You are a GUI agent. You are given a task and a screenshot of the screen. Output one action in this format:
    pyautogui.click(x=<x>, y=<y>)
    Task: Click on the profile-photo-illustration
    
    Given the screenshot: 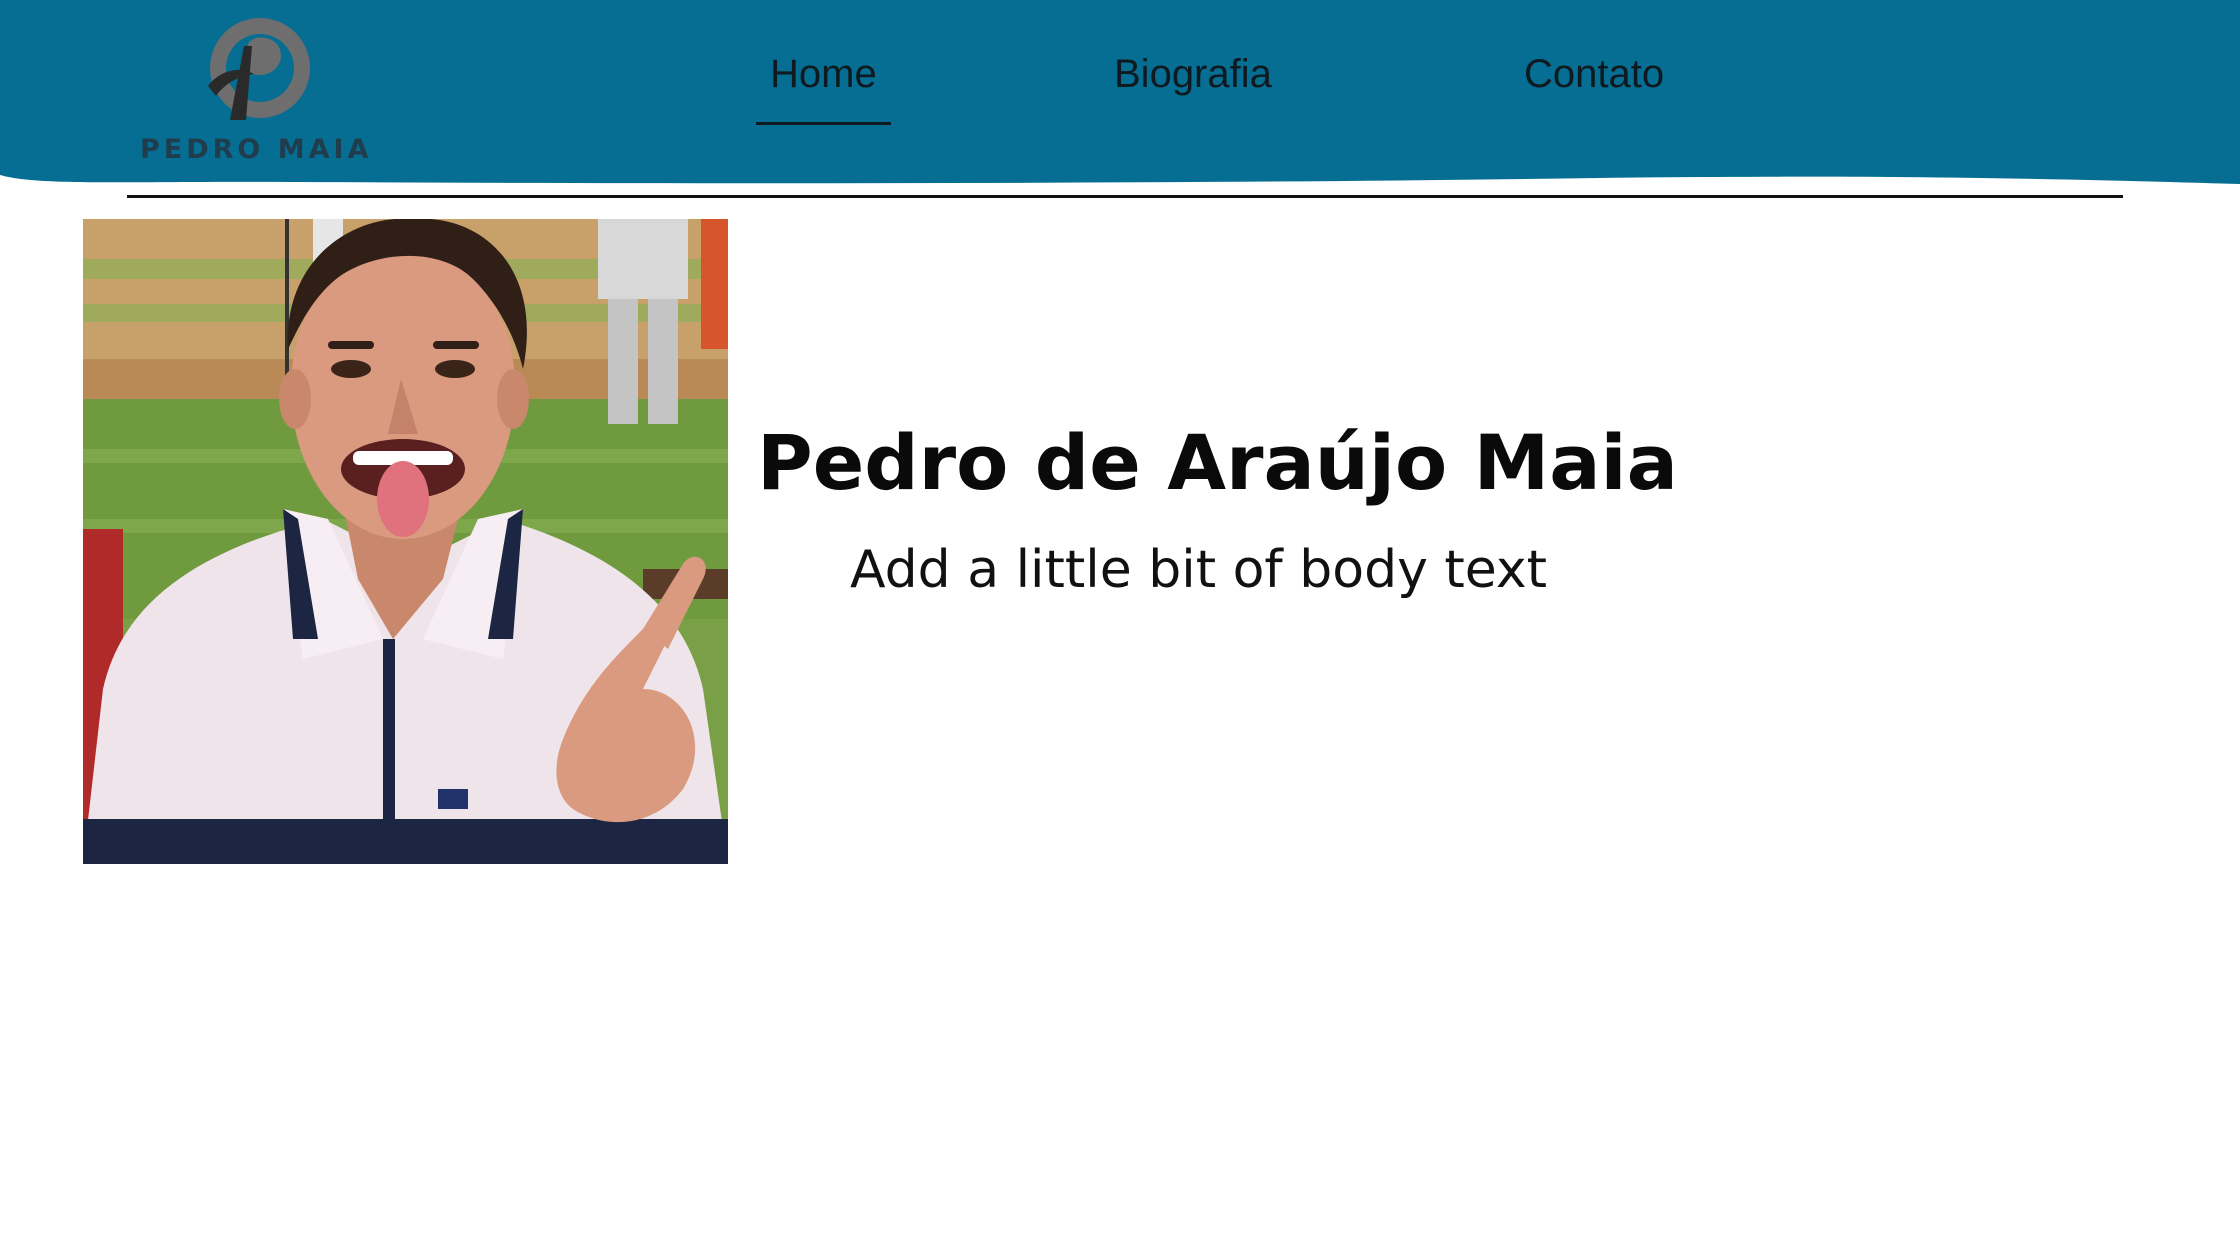 What is the action you would take?
    pyautogui.click(x=405, y=541)
    